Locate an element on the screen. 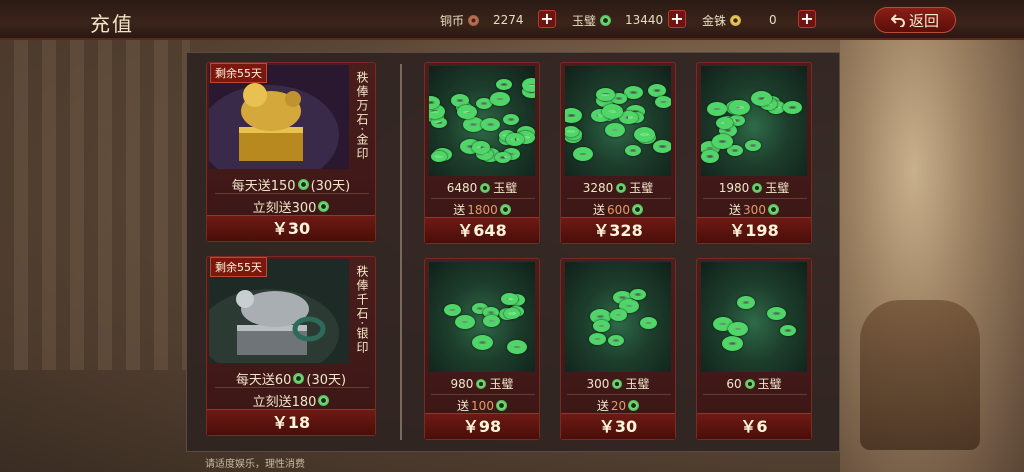 The width and height of the screenshot is (1024, 472). top-bar: 充值 铜币 2274 + 玉璧 13440 + 金铢 0 + 返回 is located at coordinates (512, 20).